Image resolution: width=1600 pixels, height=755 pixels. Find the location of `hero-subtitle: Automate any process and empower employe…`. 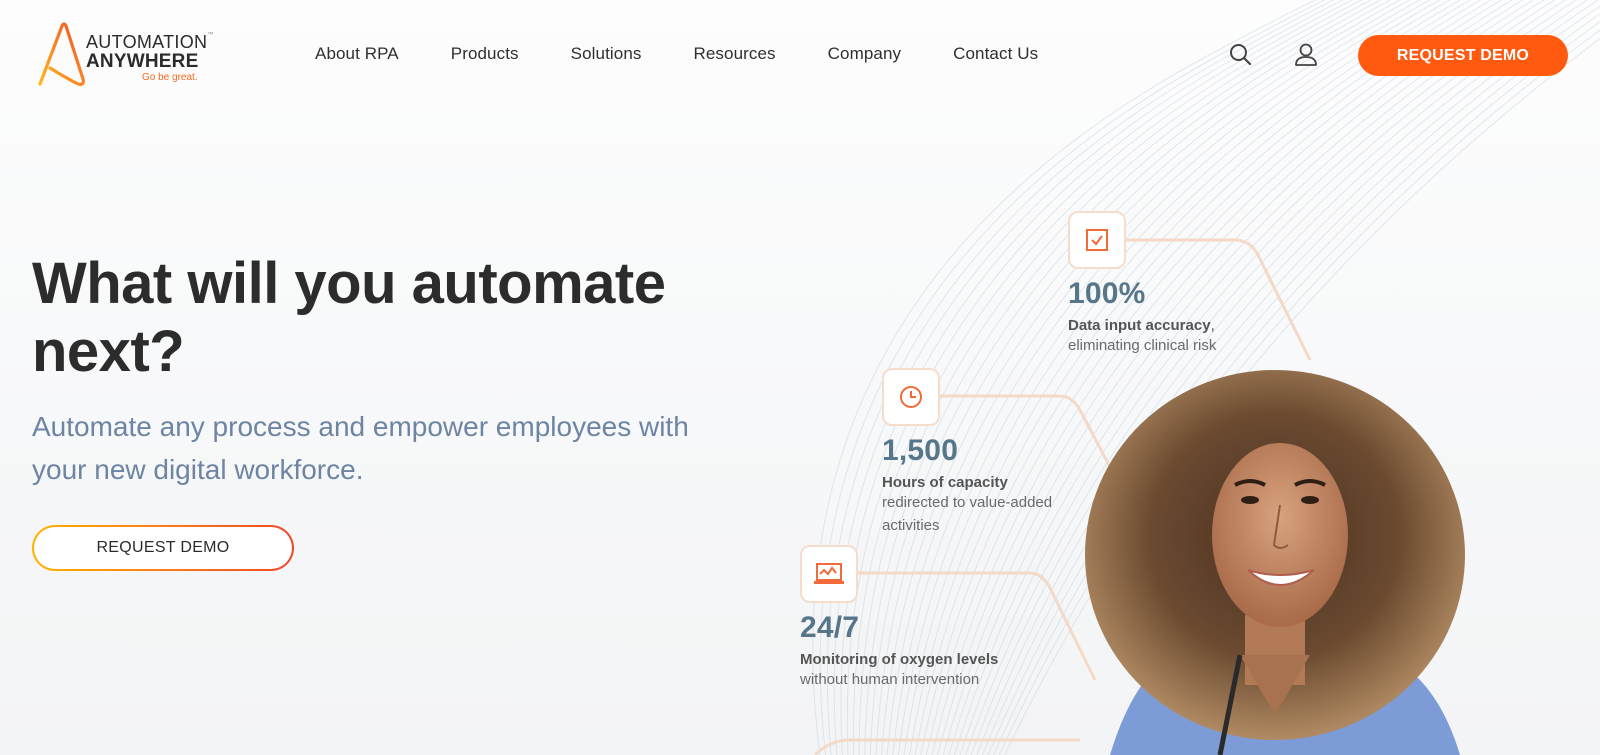

hero-subtitle: Automate any process and empower employe… is located at coordinates (360, 448).